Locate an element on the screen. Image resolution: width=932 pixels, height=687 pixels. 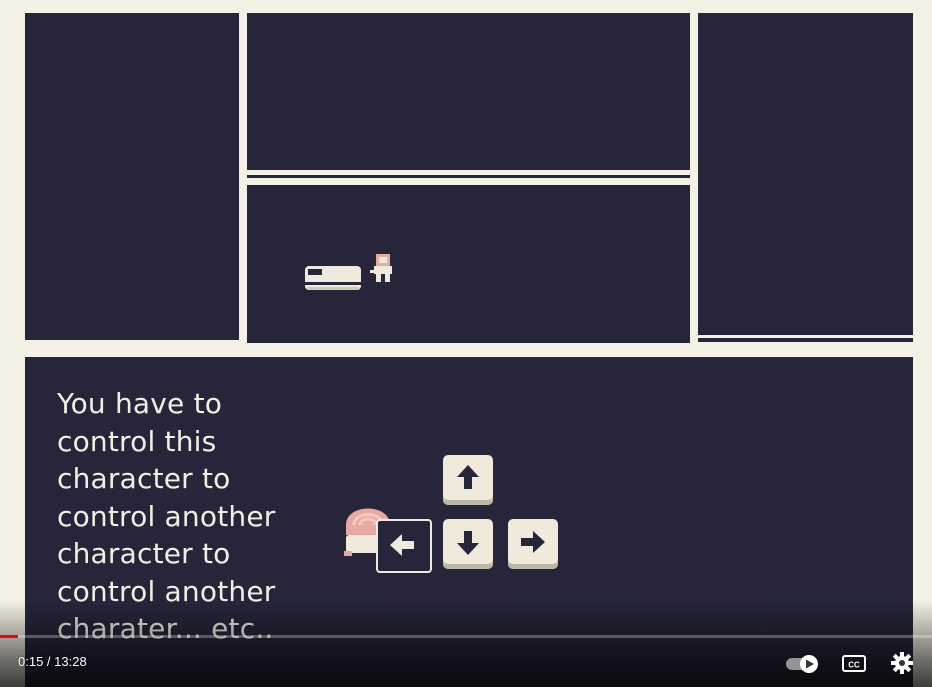
panel-top-left is located at coordinates (132, 174).